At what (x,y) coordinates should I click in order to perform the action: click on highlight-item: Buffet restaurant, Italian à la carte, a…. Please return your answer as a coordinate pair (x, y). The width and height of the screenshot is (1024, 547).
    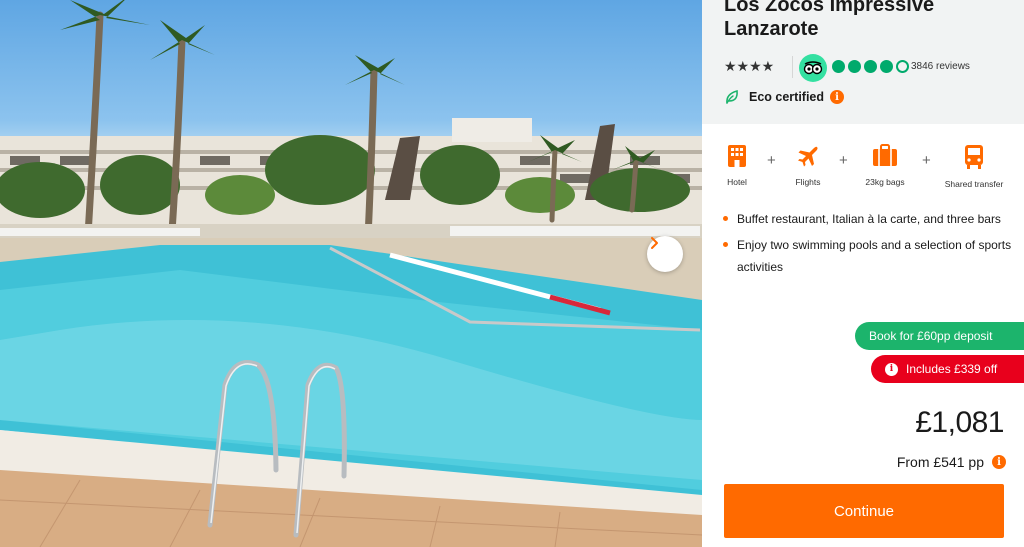
    Looking at the image, I should click on (867, 219).